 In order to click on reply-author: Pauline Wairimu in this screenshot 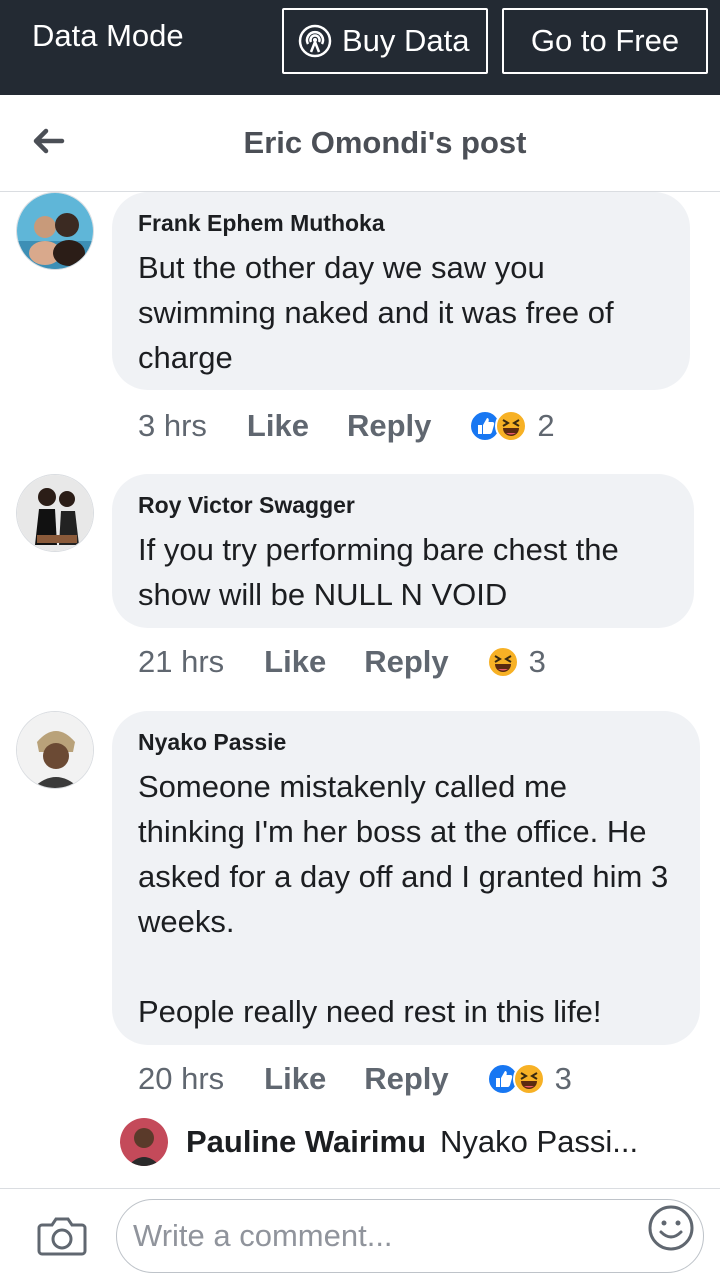, I will do `click(306, 1142)`.